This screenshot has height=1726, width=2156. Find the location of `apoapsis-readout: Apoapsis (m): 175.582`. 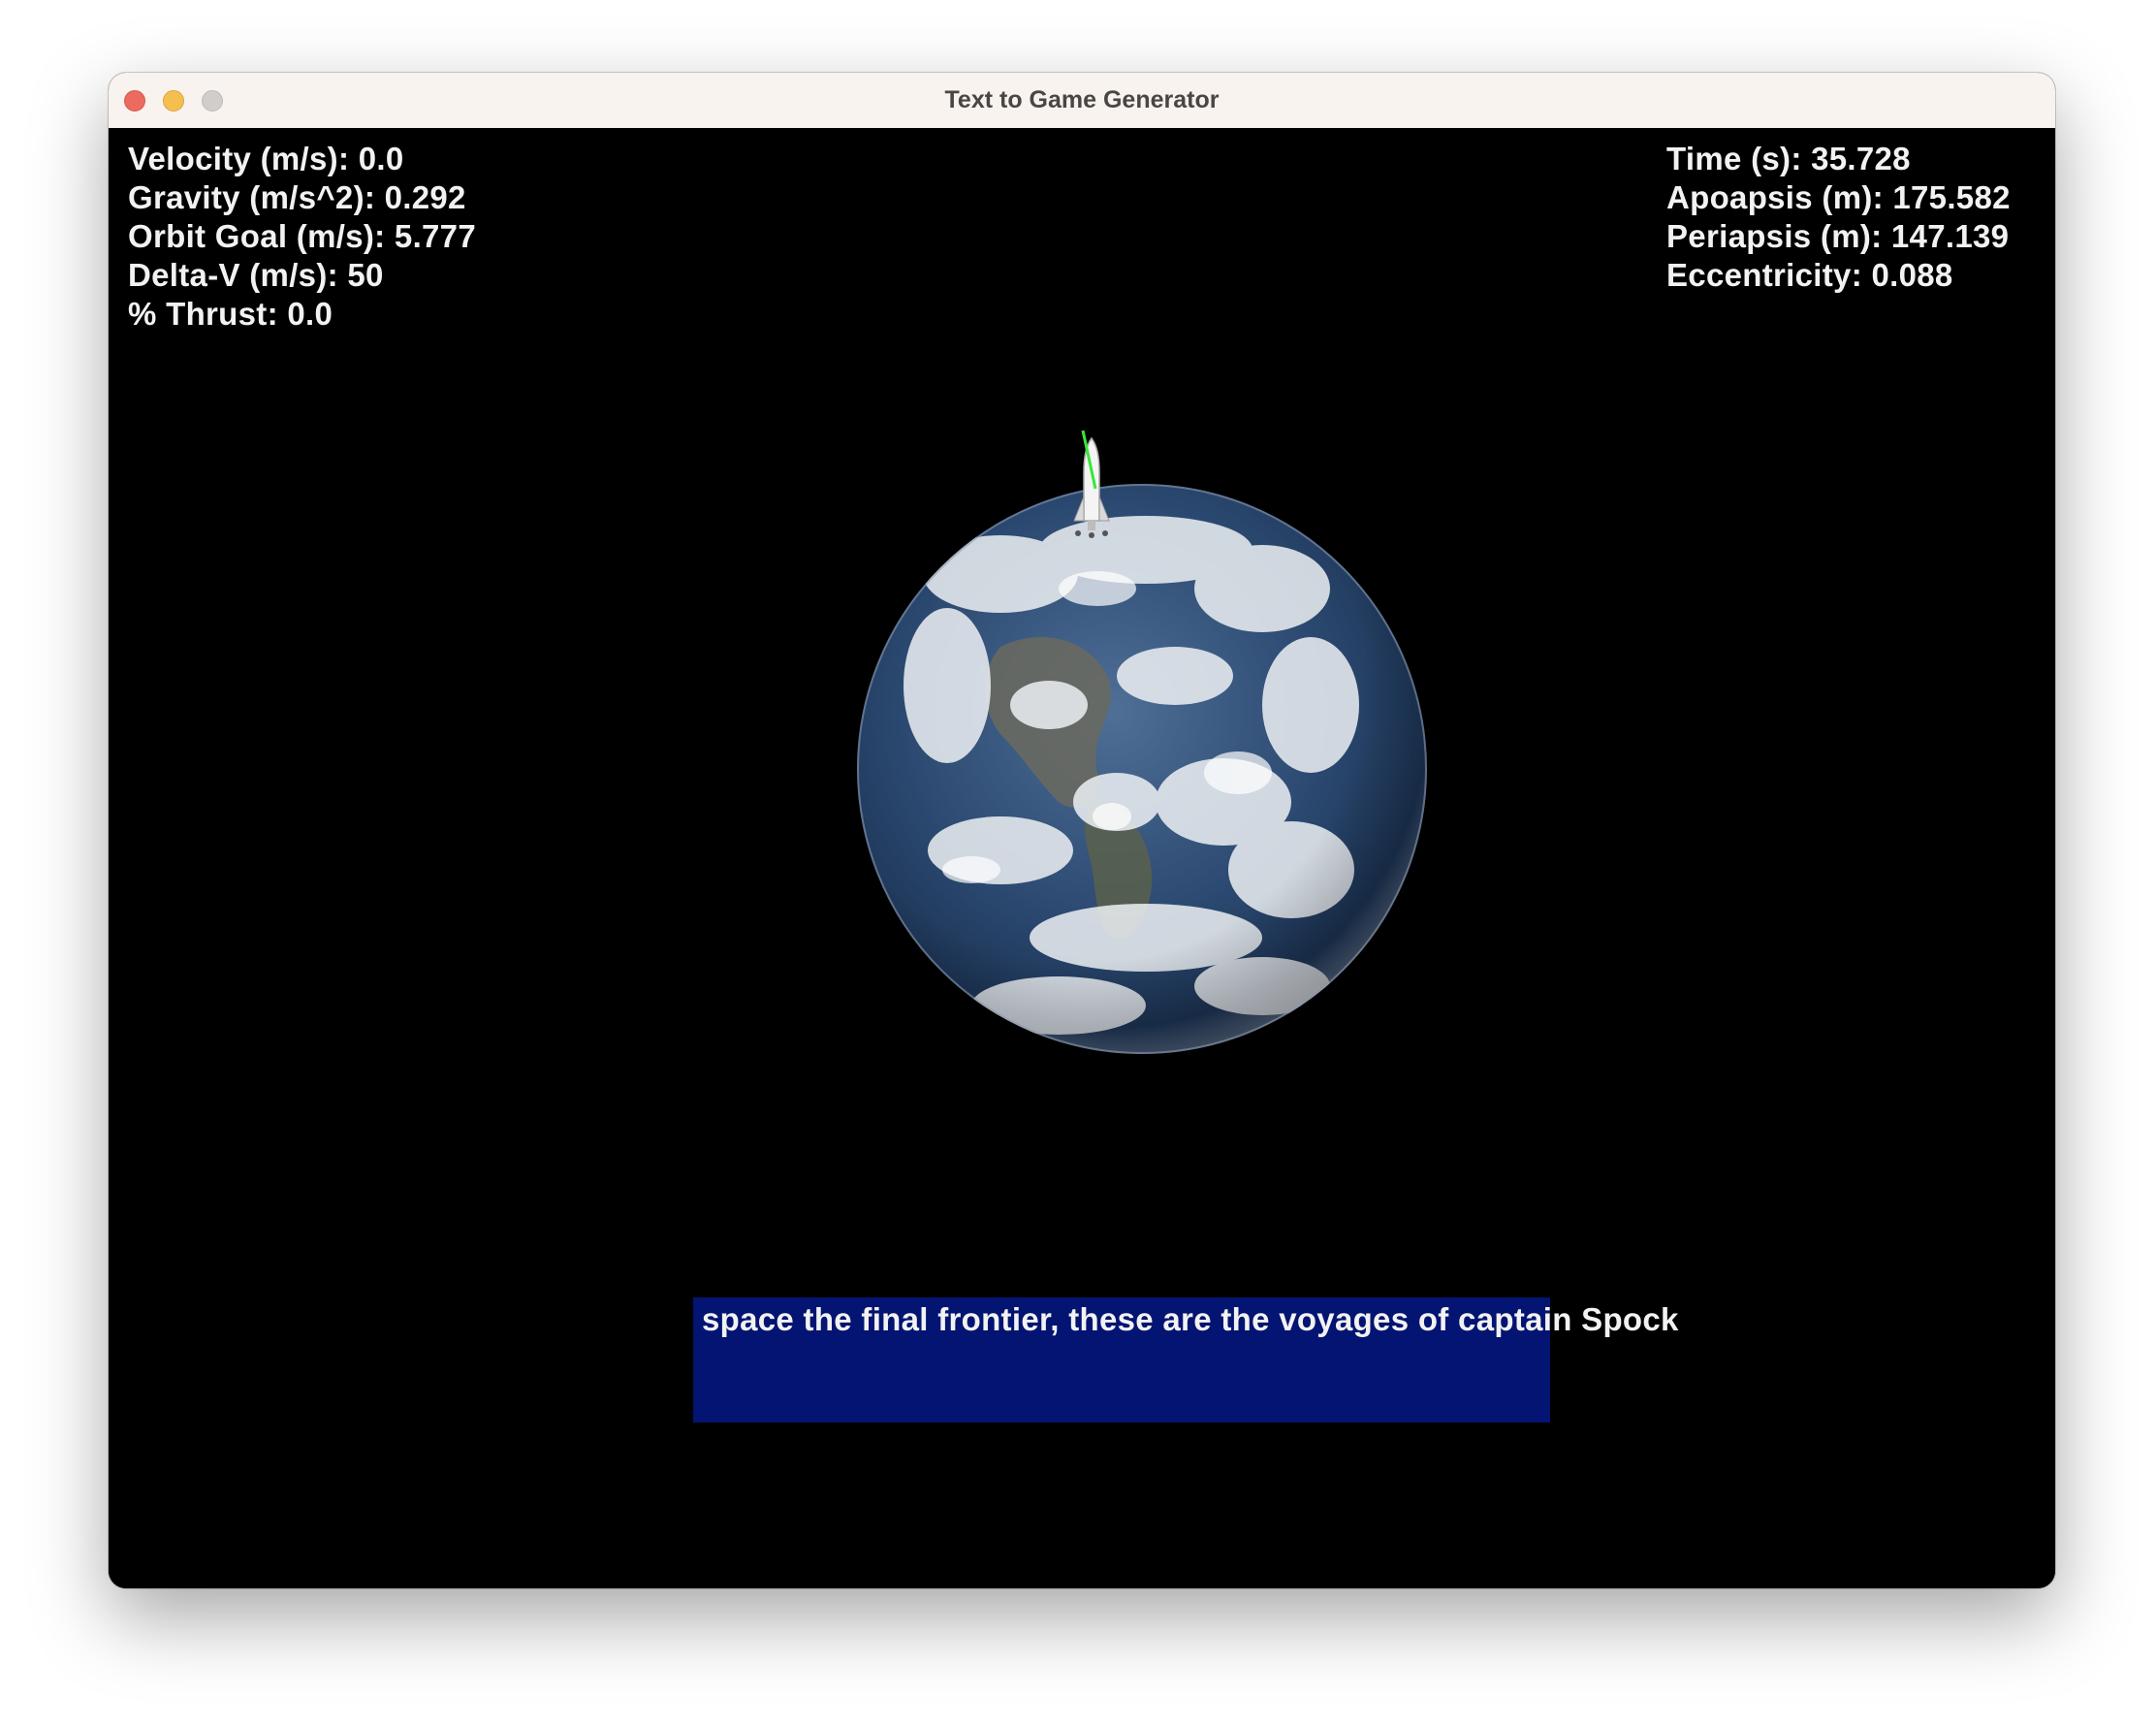

apoapsis-readout: Apoapsis (m): 175.582 is located at coordinates (1838, 197).